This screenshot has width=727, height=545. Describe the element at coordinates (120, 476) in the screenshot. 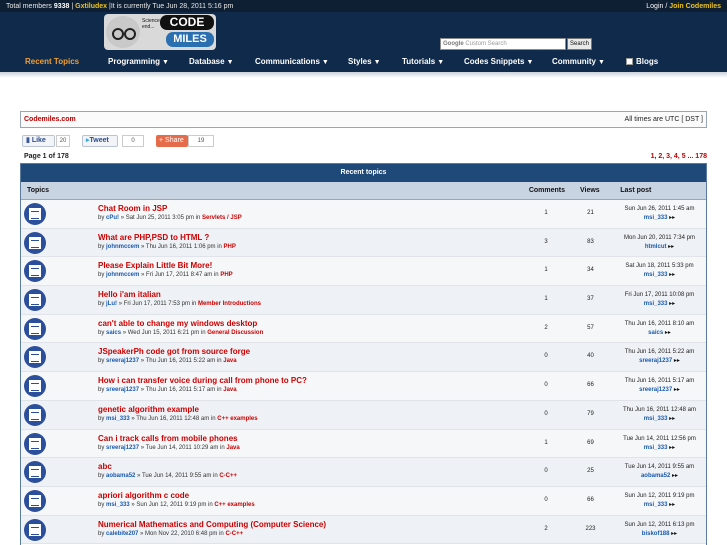

I see `author-link: aobama52` at that location.